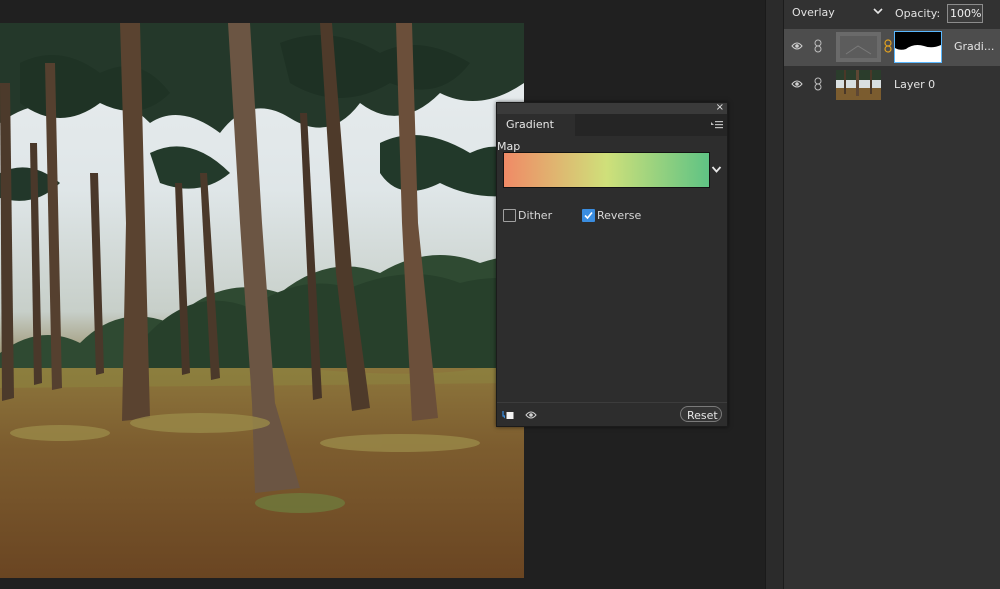  I want to click on close-icon: ×, so click(720, 107).